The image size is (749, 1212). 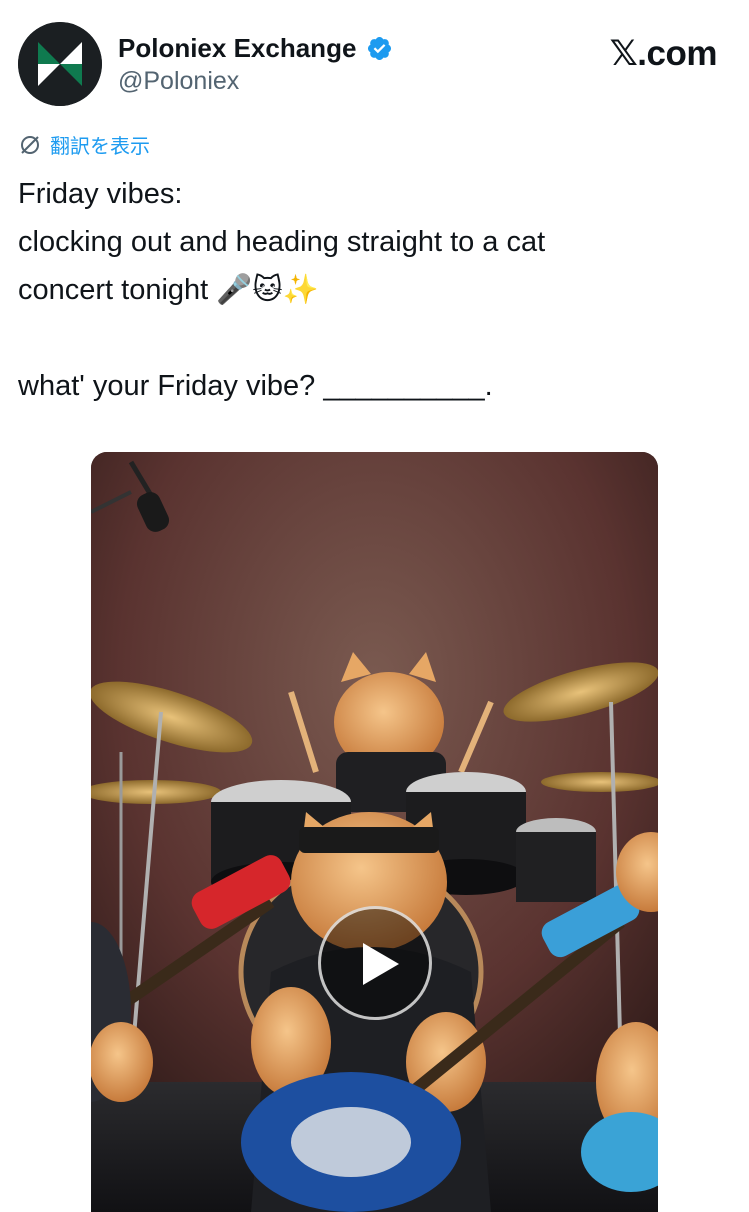 I want to click on tweet-line: Friday vibes:, so click(x=100, y=194).